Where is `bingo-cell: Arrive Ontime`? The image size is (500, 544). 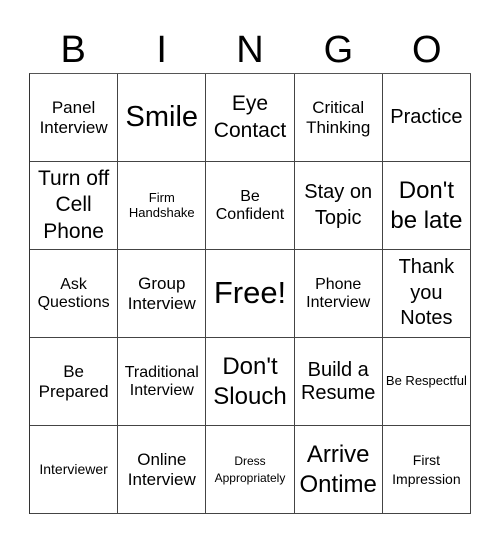
bingo-cell: Arrive Ontime is located at coordinates (338, 470).